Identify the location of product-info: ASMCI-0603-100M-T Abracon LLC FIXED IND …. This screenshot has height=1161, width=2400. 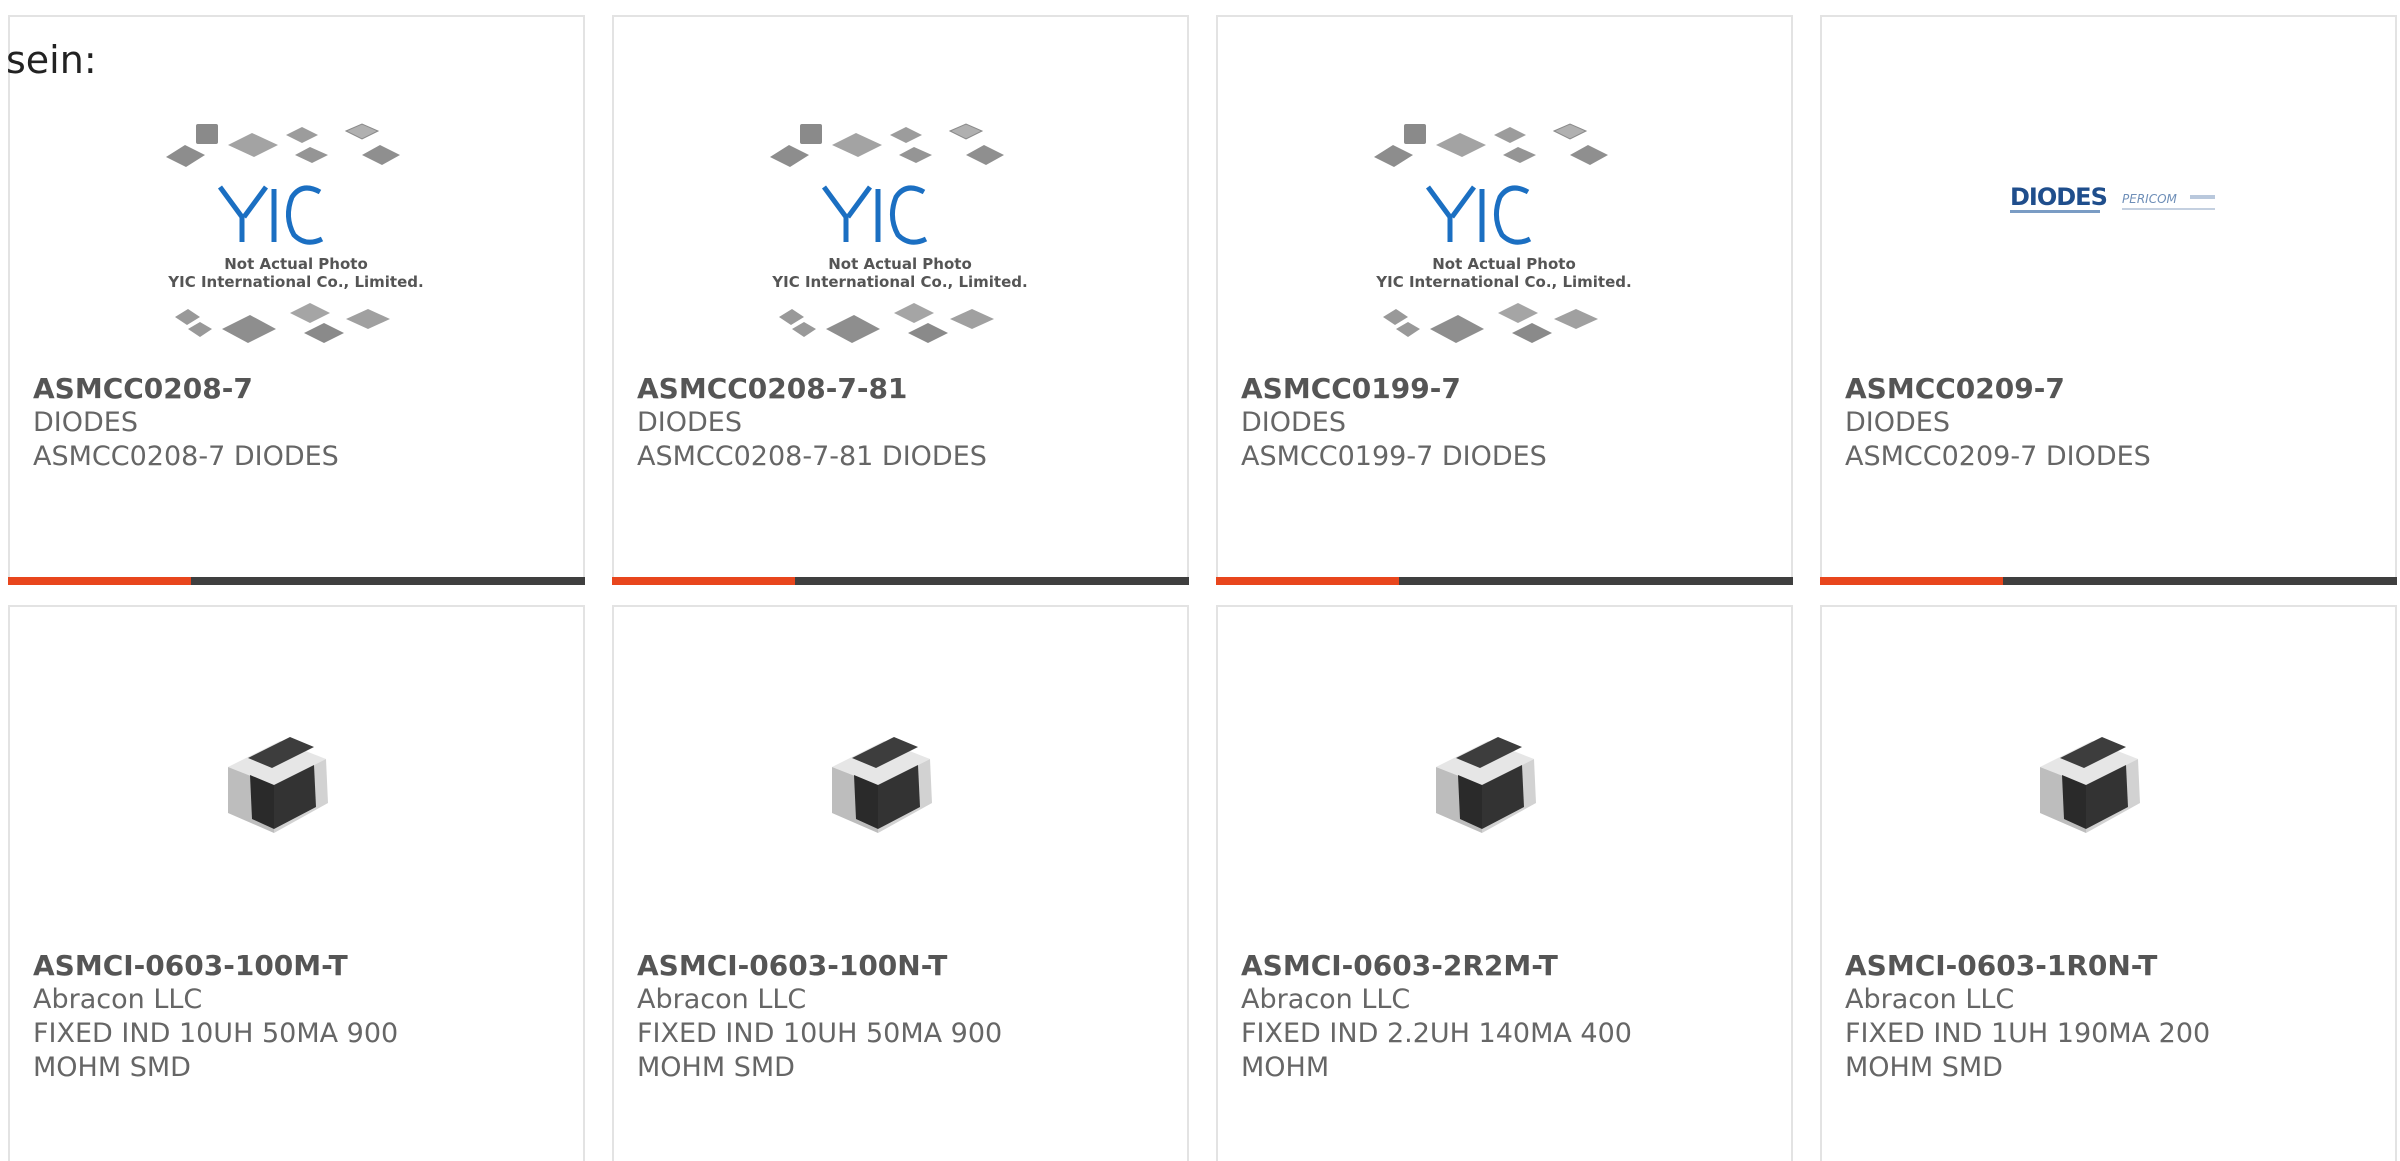
(298, 1017).